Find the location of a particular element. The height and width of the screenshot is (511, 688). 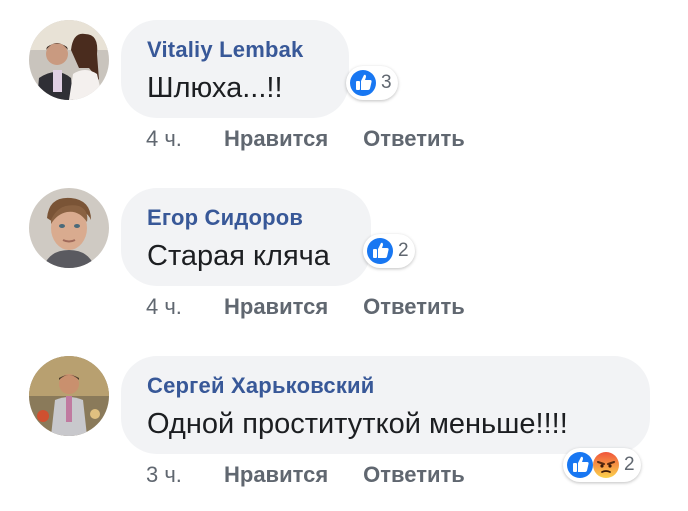

reaction-count: 3 is located at coordinates (386, 82).